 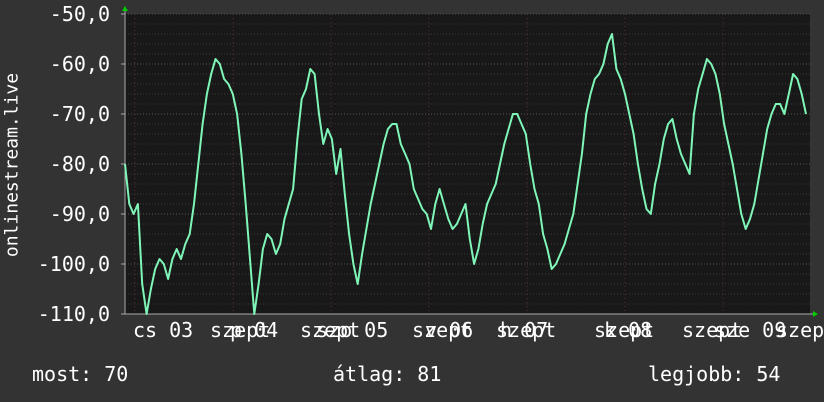 I want to click on y-tick-label: -110,0, so click(x=74, y=314).